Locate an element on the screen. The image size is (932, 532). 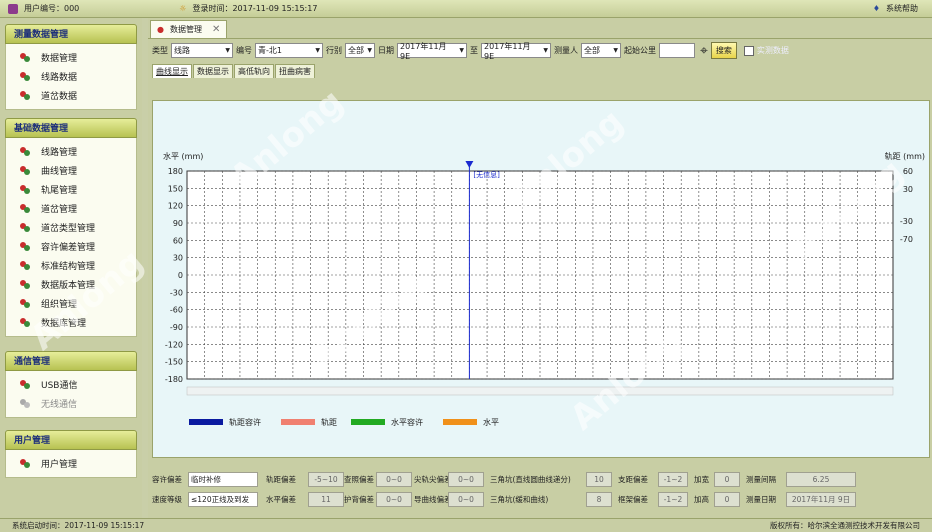
date-from-picker: 2017年11月 9E ▼ is located at coordinates (432, 51).